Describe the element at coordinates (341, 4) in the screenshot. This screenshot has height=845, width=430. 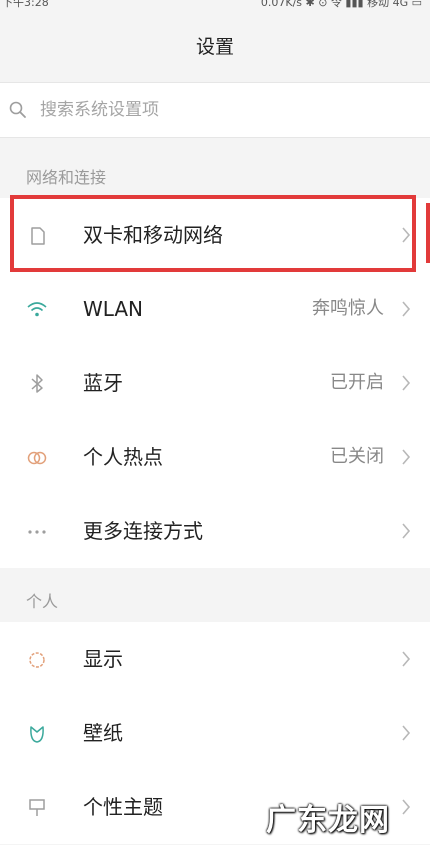
I see `status-indicators: 0.07K/s ✱ ⊙ 令 ▮▮▮ 移动 4G ▭` at that location.